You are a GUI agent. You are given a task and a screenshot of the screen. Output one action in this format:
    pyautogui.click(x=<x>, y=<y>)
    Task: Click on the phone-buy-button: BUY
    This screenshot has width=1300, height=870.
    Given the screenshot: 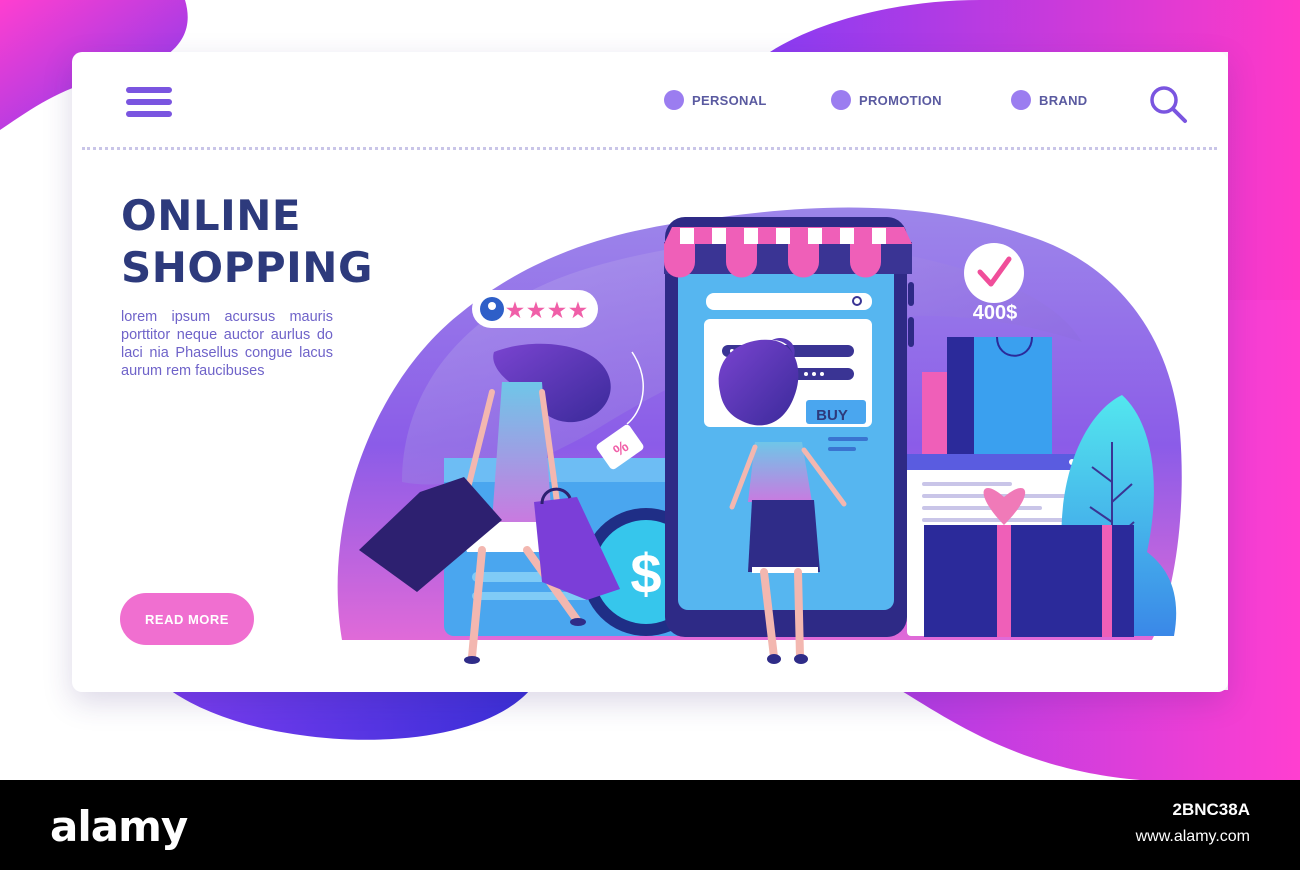 What is the action you would take?
    pyautogui.click(x=832, y=415)
    